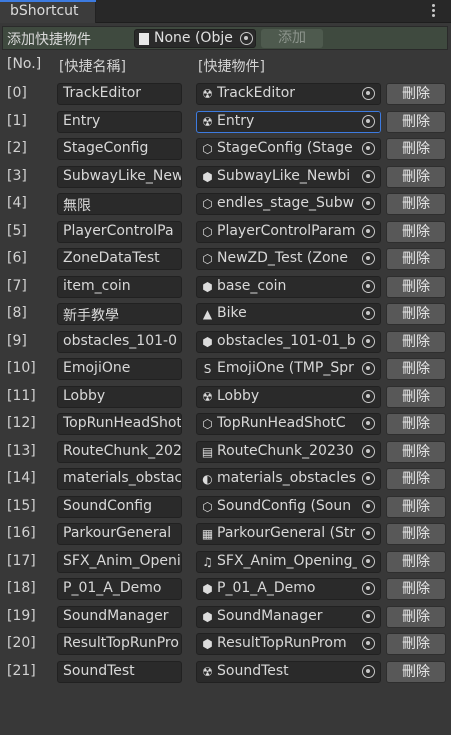 This screenshot has height=735, width=451. What do you see at coordinates (288, 479) in the screenshot?
I see `shortcut-object-field: ◐ materials_obstacles` at bounding box center [288, 479].